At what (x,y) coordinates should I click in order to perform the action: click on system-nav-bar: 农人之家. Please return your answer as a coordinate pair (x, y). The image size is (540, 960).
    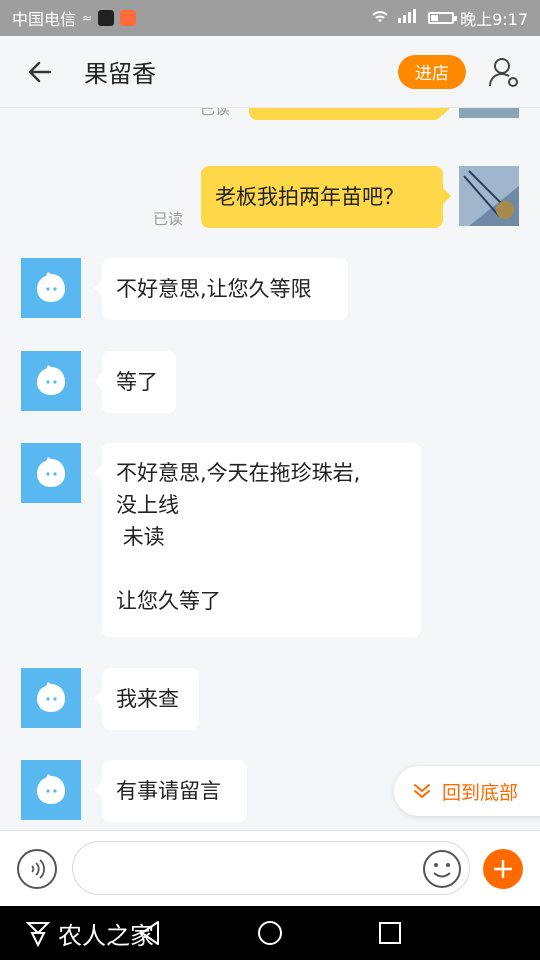
    Looking at the image, I should click on (270, 933).